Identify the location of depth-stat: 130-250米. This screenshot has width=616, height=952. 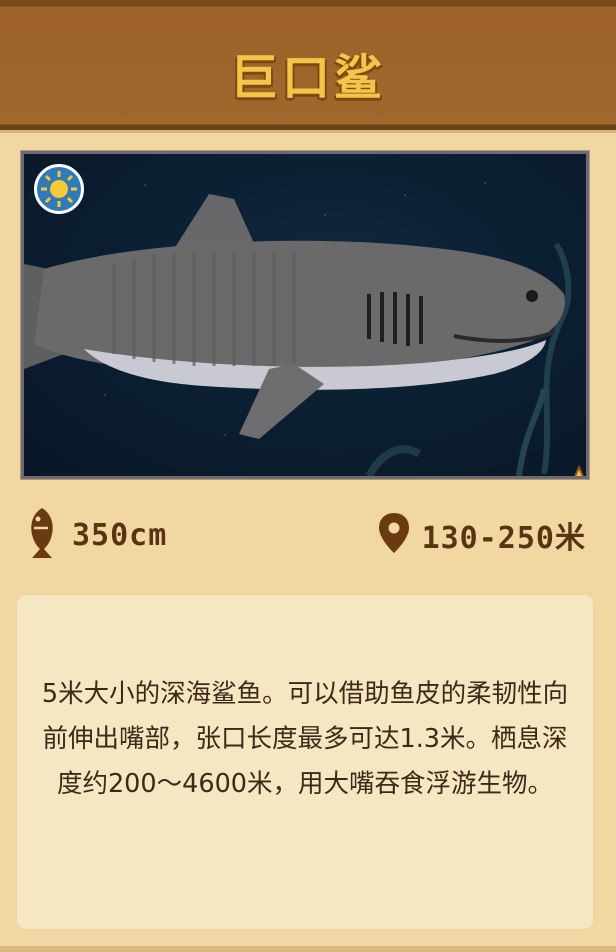
(482, 535).